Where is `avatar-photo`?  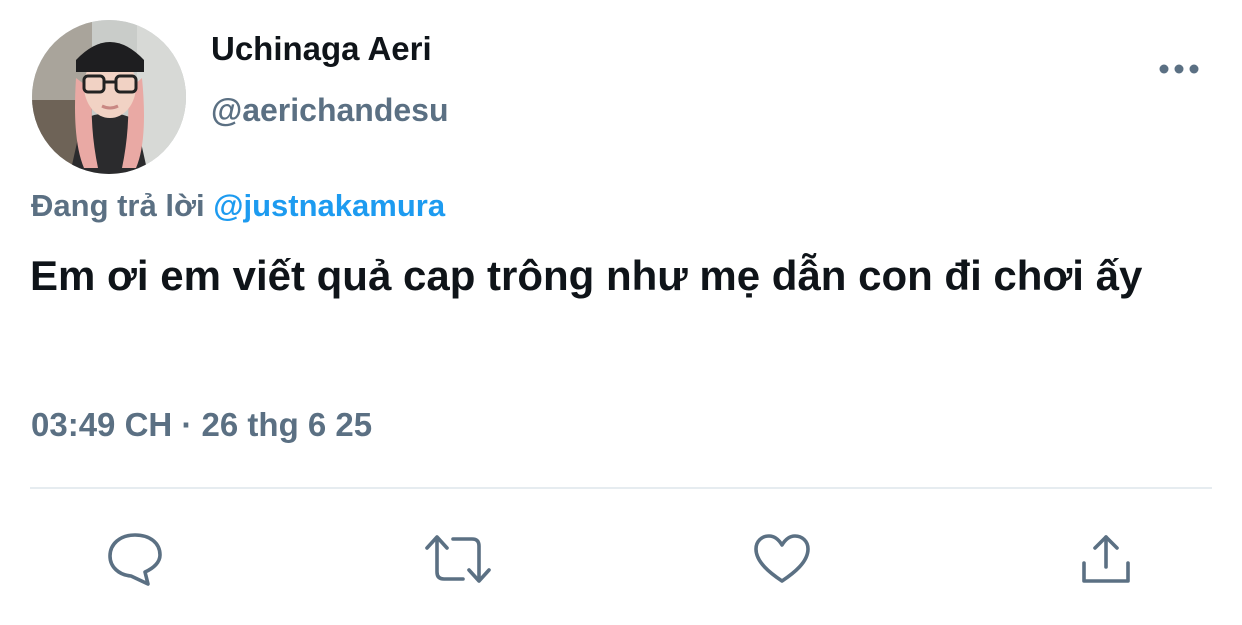 avatar-photo is located at coordinates (109, 97).